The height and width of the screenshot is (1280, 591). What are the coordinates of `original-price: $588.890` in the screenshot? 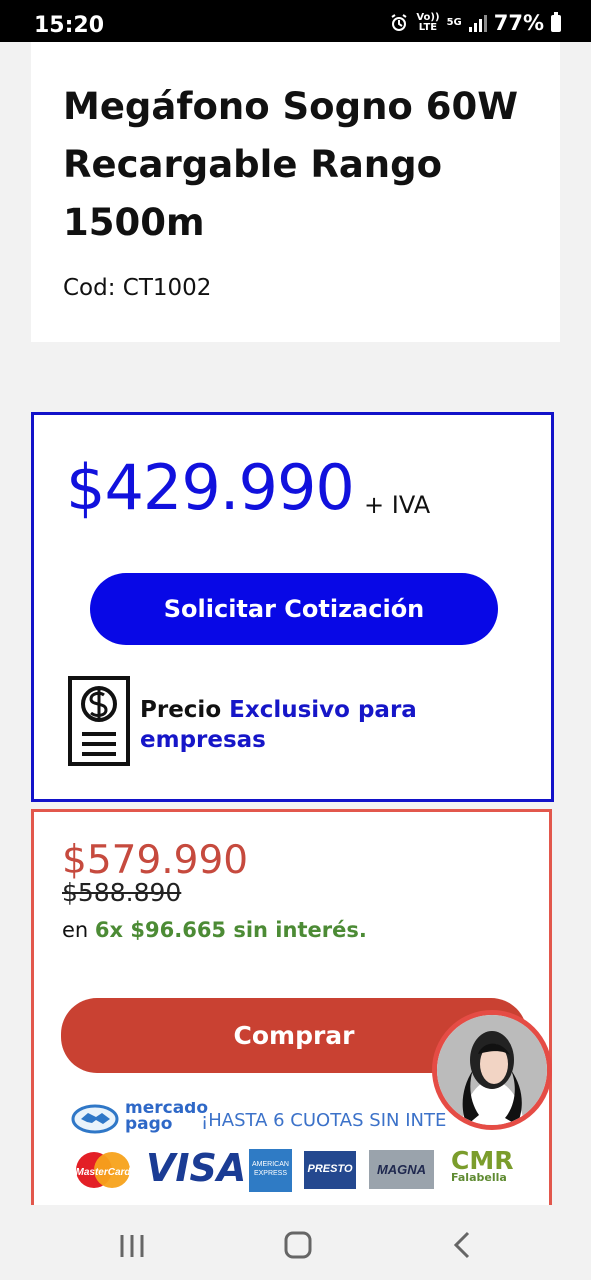 It's located at (122, 892).